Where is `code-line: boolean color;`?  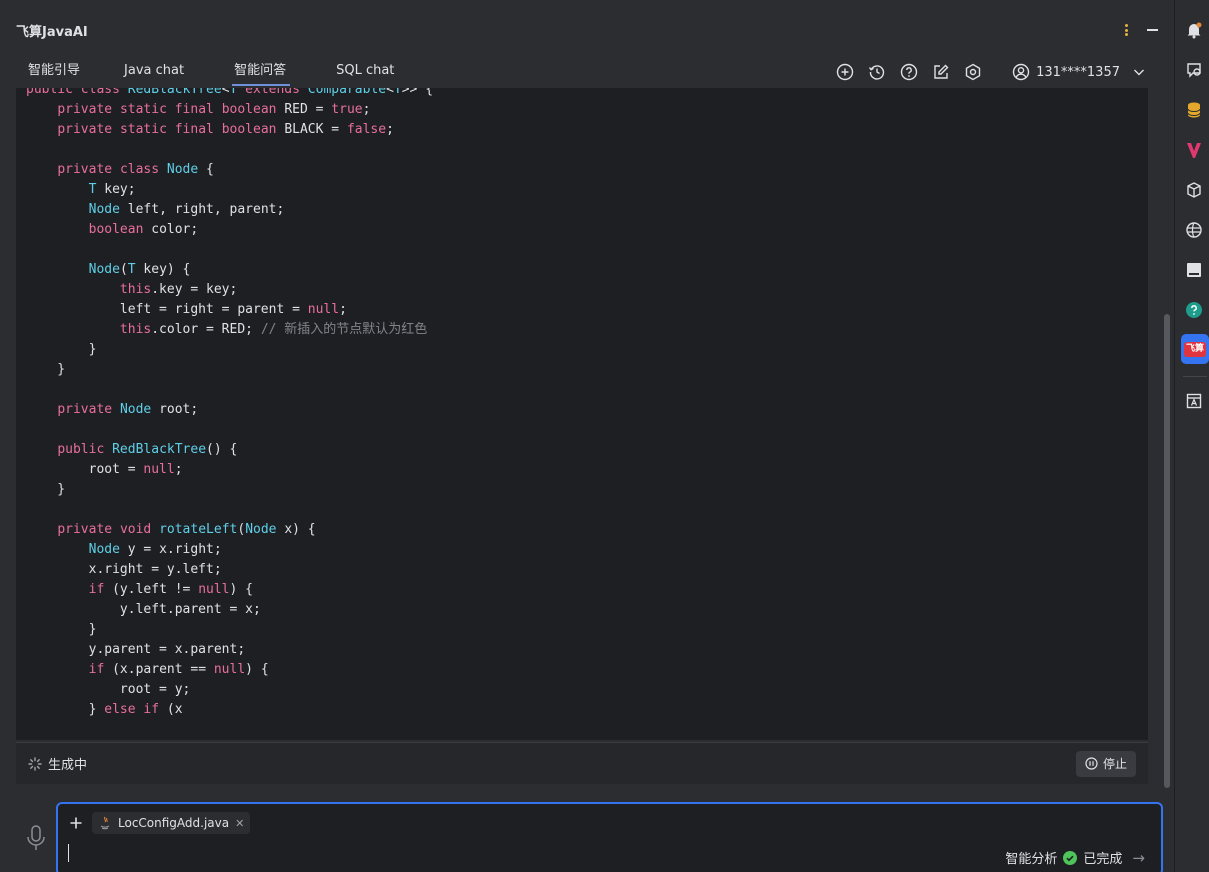 code-line: boolean color; is located at coordinates (143, 229).